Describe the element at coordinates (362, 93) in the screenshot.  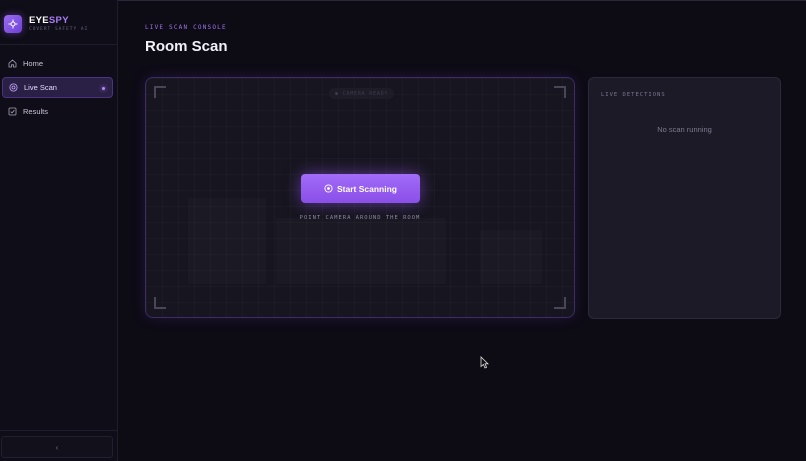
I see `camera-status-badge: ● CAMERA READY` at that location.